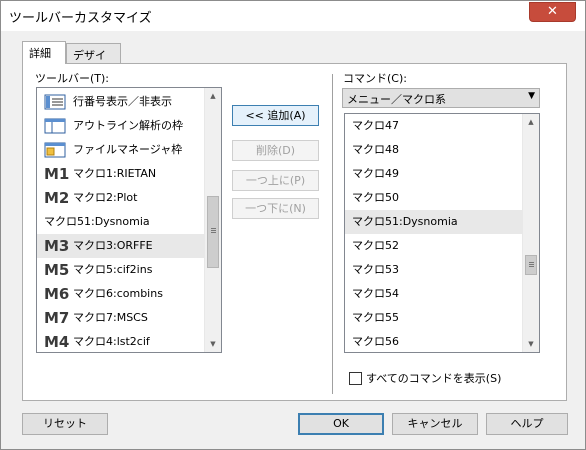 Image resolution: width=586 pixels, height=450 pixels. I want to click on command-item-label: マクロ50, so click(375, 197).